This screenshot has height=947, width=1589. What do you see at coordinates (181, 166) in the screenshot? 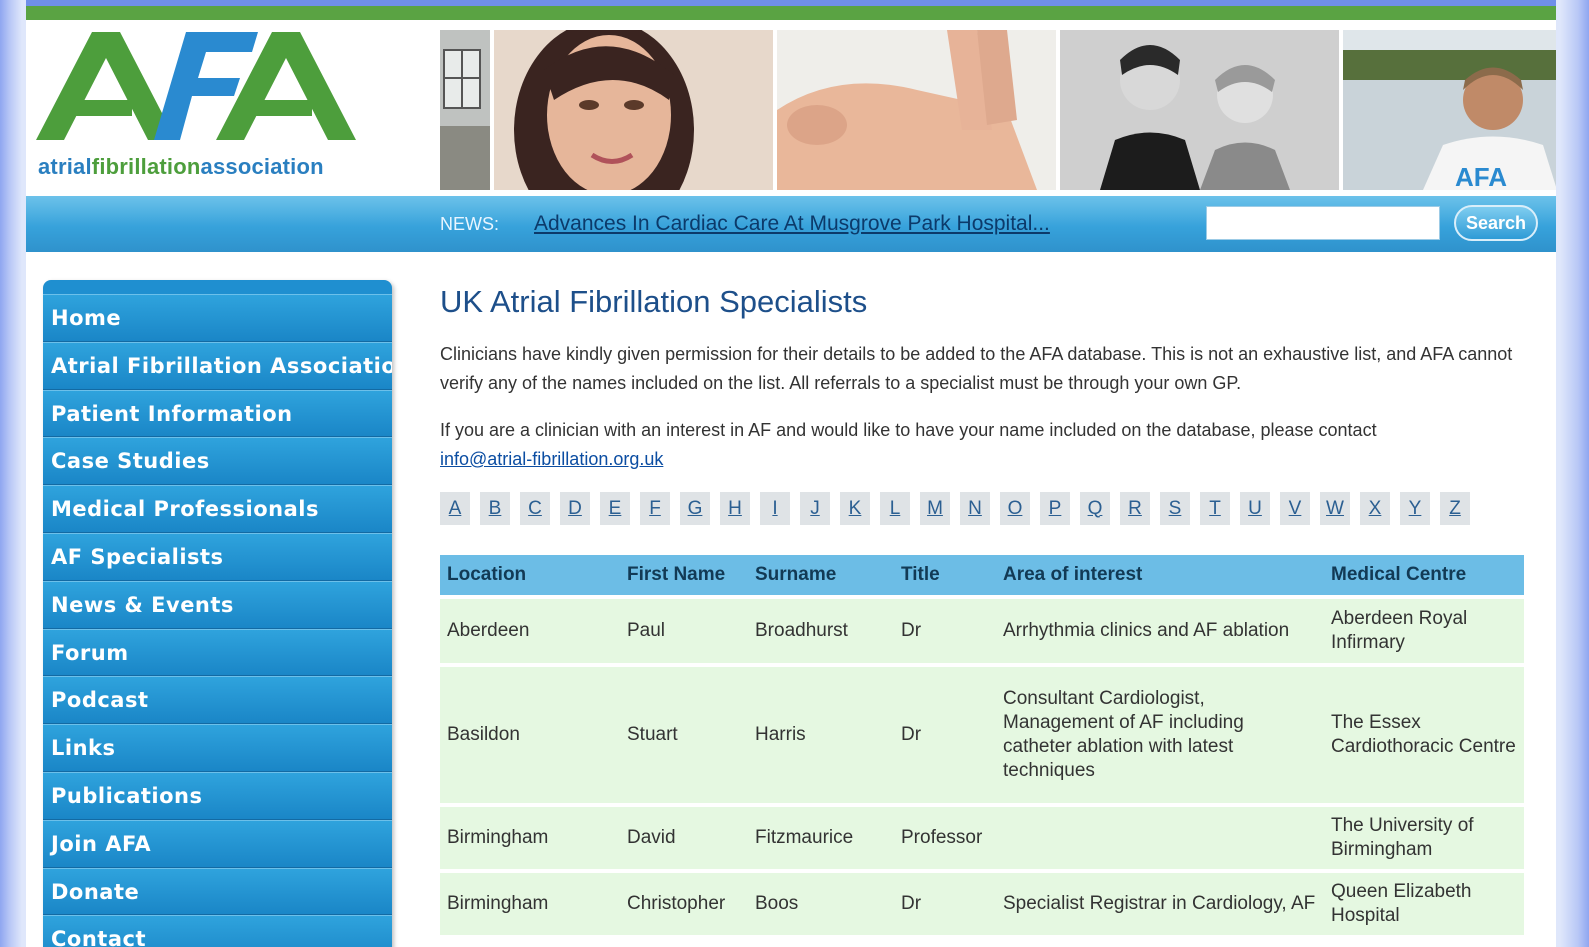
I see `logo-wordmark: atrialfibrillationassociation` at bounding box center [181, 166].